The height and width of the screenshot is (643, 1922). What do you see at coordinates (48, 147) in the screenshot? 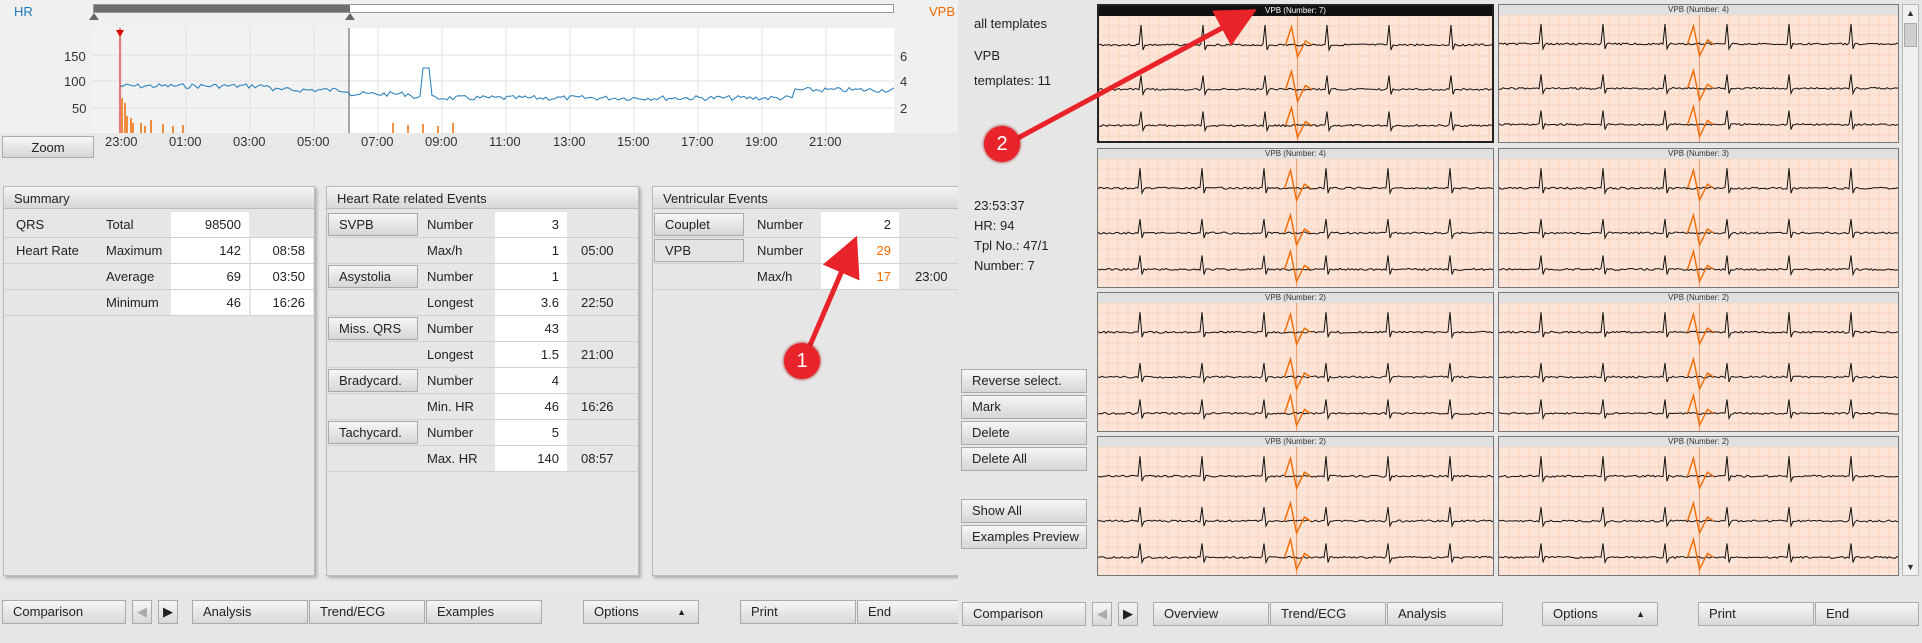
I see `zoom-button: Zoom` at bounding box center [48, 147].